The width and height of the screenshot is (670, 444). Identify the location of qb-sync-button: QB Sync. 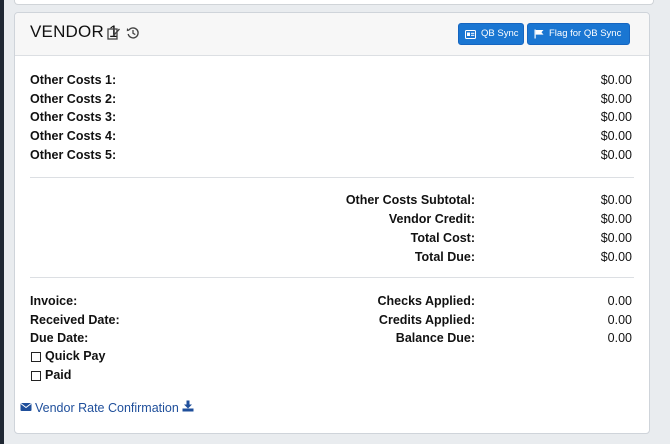
(491, 34).